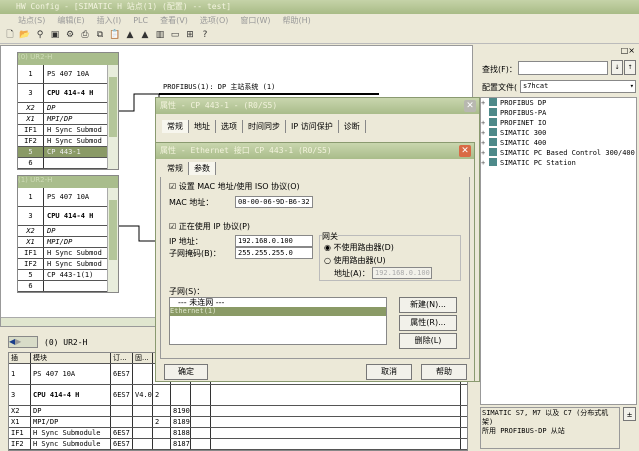 The height and width of the screenshot is (451, 639). What do you see at coordinates (70, 20) in the screenshot?
I see `menu-item: 编辑(E)` at bounding box center [70, 20].